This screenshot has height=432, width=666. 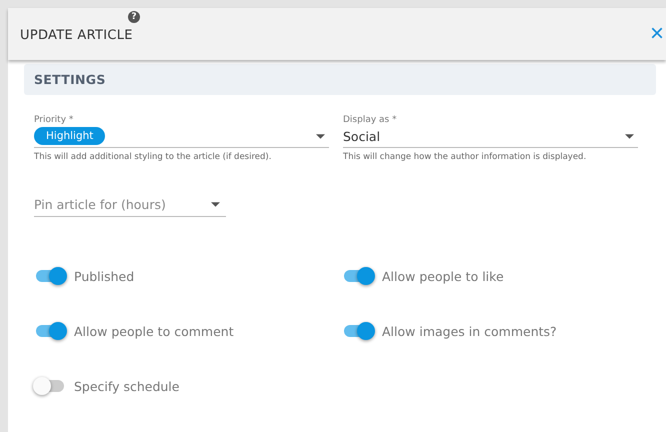 I want to click on field-hint: This will add additional styling to the article (if desired)., so click(x=153, y=157).